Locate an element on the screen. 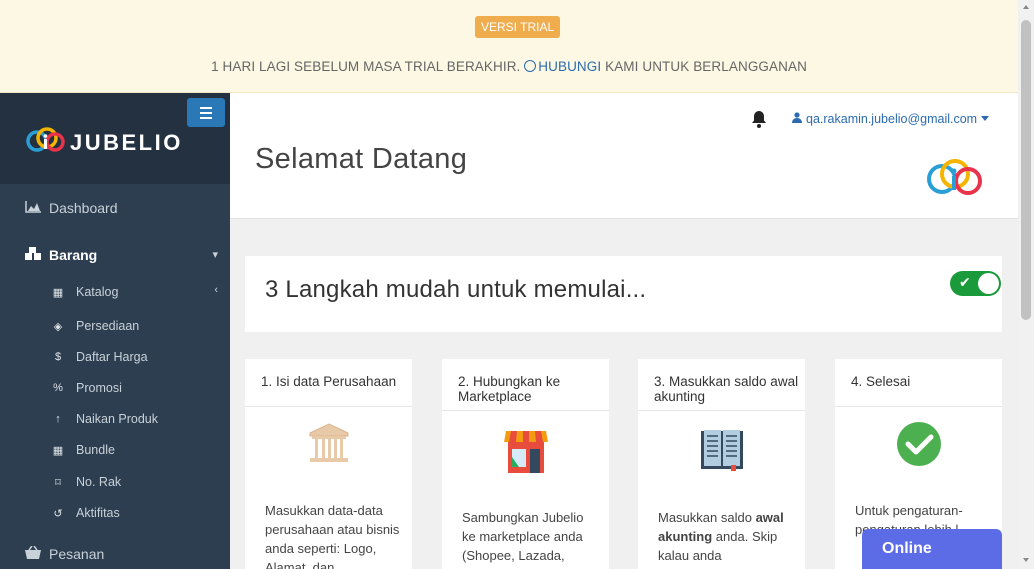  sidebar-item-aktifitas: ↺ Aktifitas is located at coordinates (115, 513).